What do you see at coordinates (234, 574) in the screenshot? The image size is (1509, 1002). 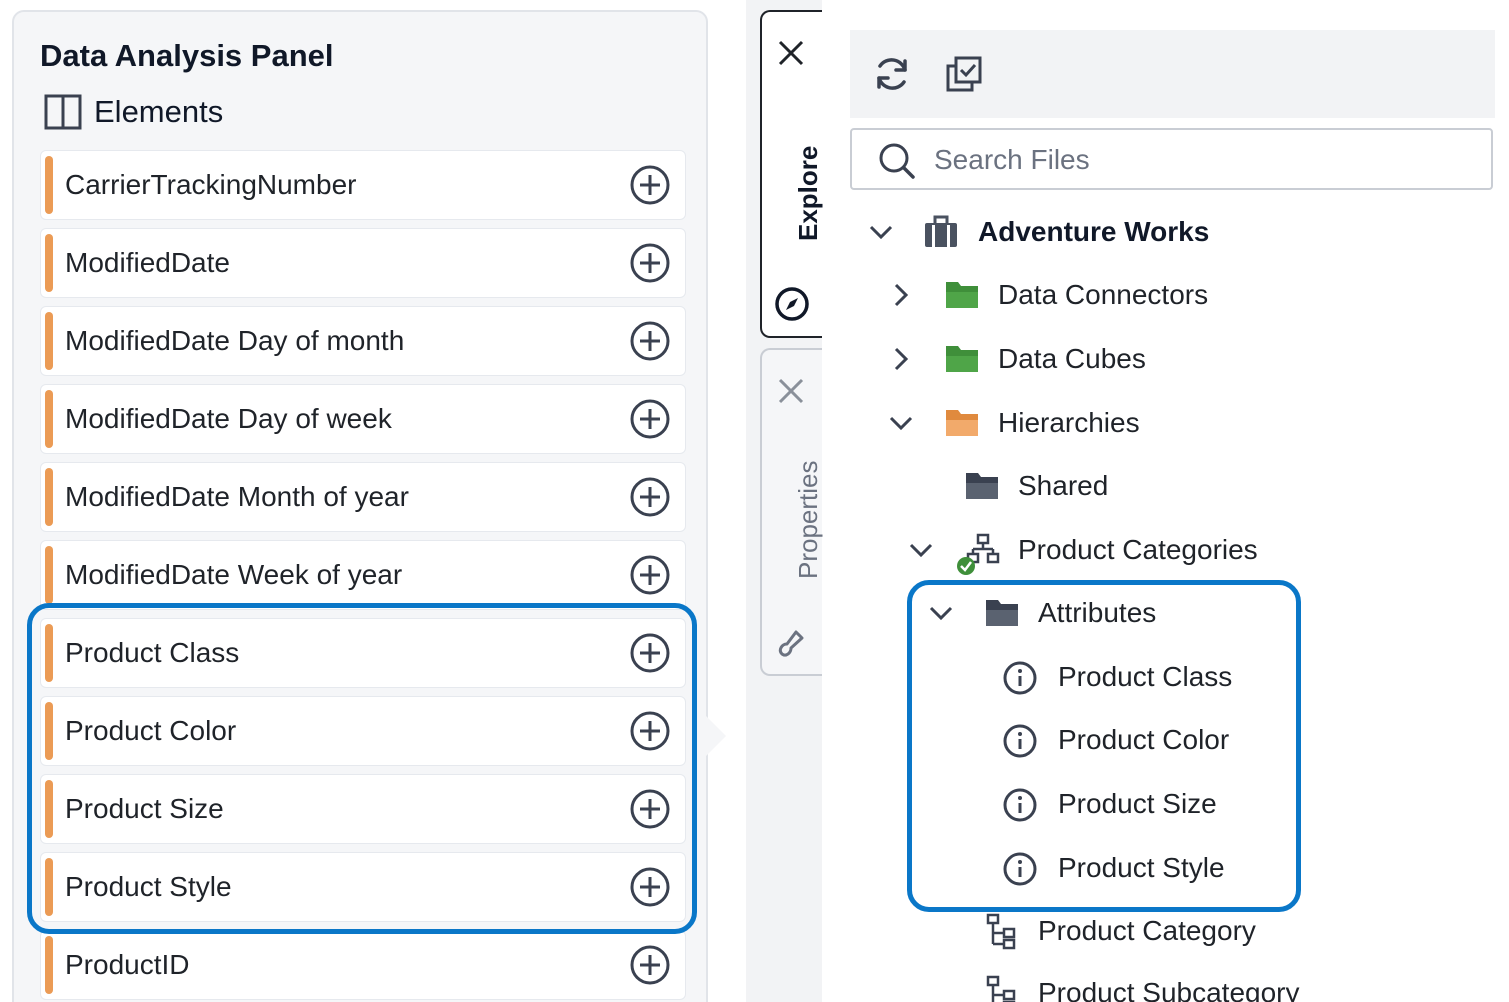 I see `element-name: ModifiedDate Week of year` at bounding box center [234, 574].